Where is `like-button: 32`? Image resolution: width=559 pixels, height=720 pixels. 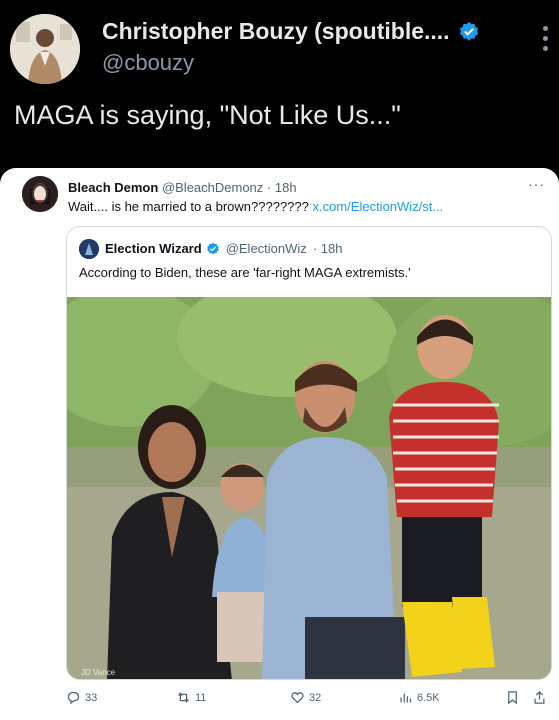
like-button: 32 is located at coordinates (305, 697).